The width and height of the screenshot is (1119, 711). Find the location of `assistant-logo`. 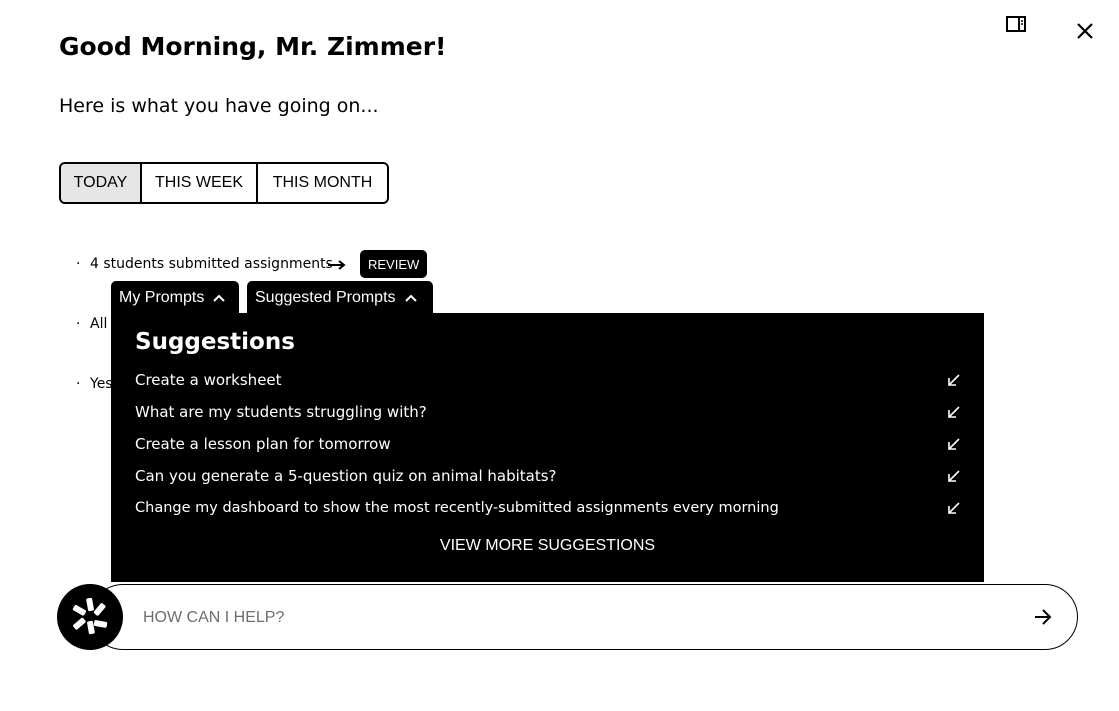

assistant-logo is located at coordinates (90, 617).